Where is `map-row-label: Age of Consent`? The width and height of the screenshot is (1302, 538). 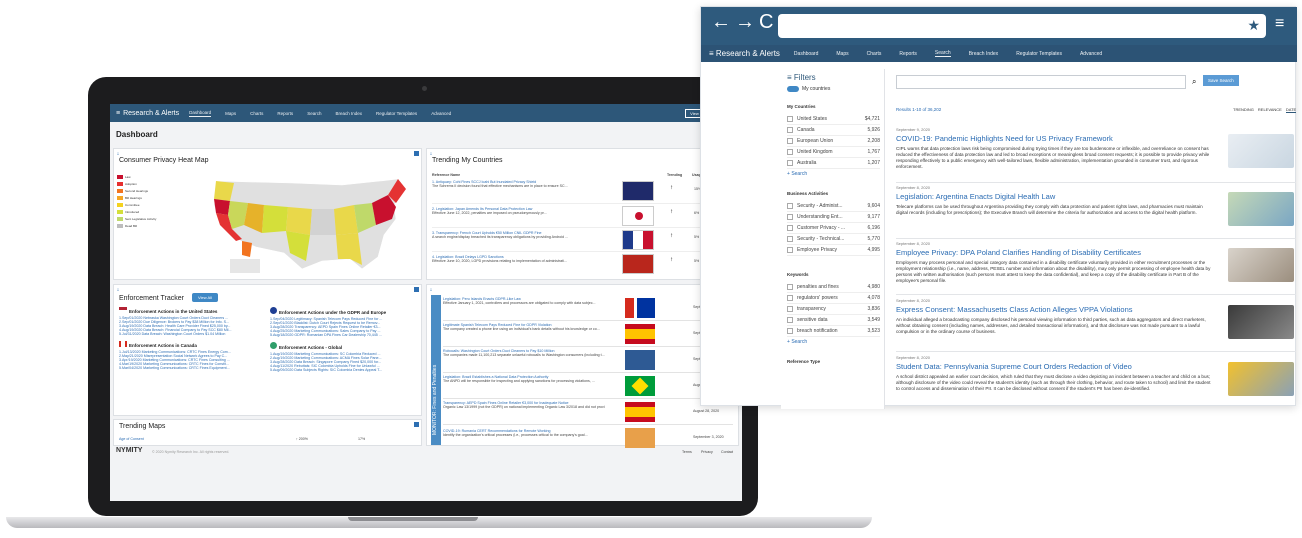 map-row-label: Age of Consent is located at coordinates (131, 439).